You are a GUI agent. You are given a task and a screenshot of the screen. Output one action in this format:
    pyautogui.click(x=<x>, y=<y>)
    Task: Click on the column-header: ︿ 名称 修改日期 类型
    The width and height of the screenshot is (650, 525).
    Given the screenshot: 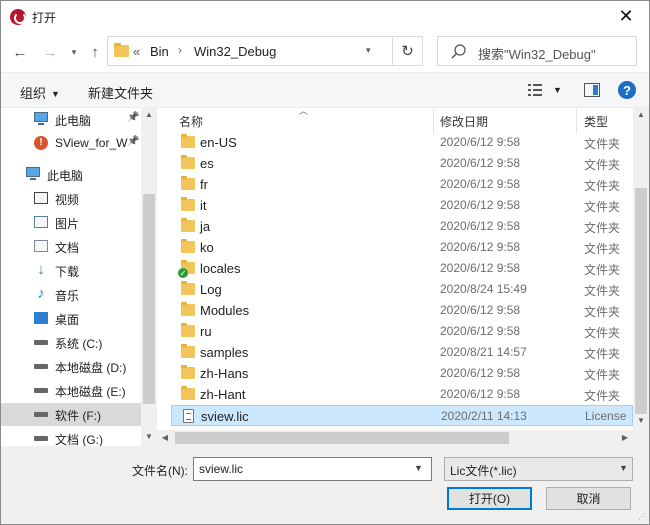 What is the action you would take?
    pyautogui.click(x=402, y=121)
    